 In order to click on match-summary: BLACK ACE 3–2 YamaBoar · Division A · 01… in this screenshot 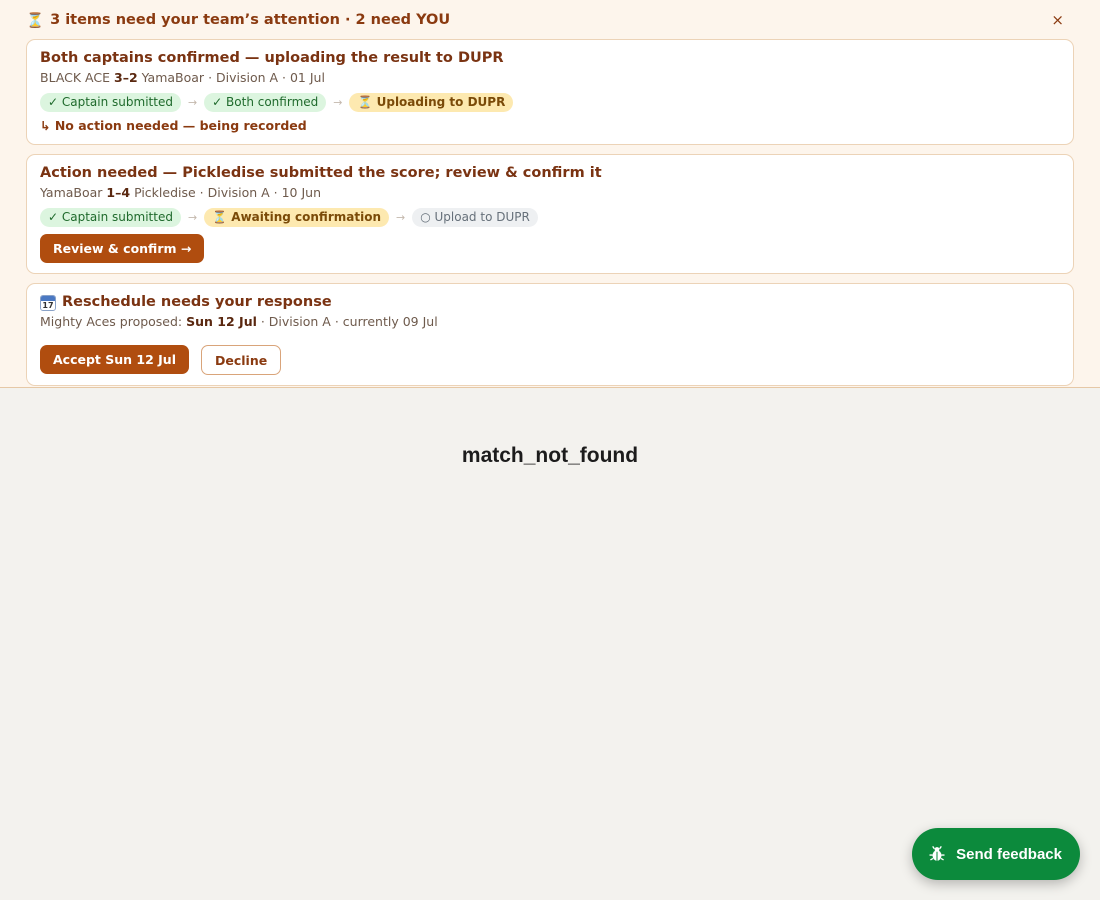, I will do `click(550, 78)`.